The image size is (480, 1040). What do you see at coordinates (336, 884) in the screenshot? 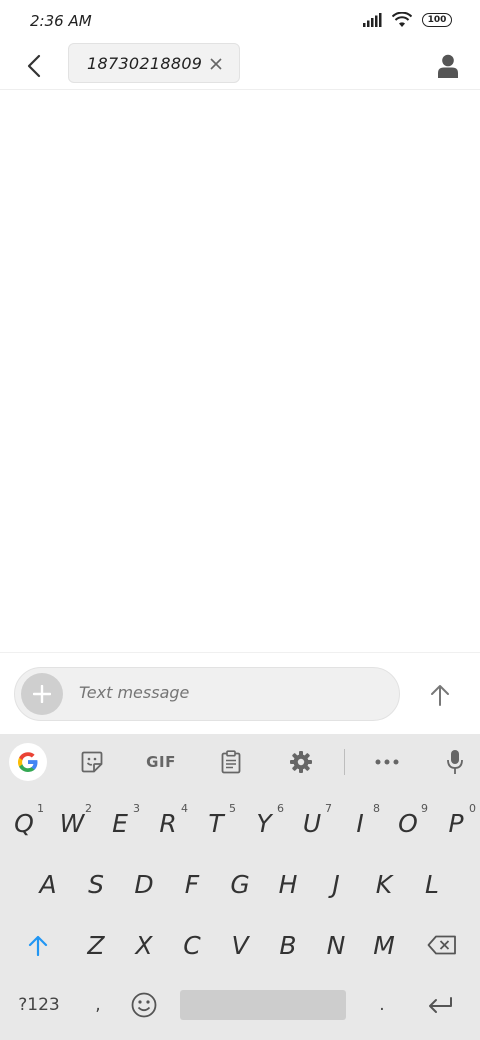
I see `key-j: J` at bounding box center [336, 884].